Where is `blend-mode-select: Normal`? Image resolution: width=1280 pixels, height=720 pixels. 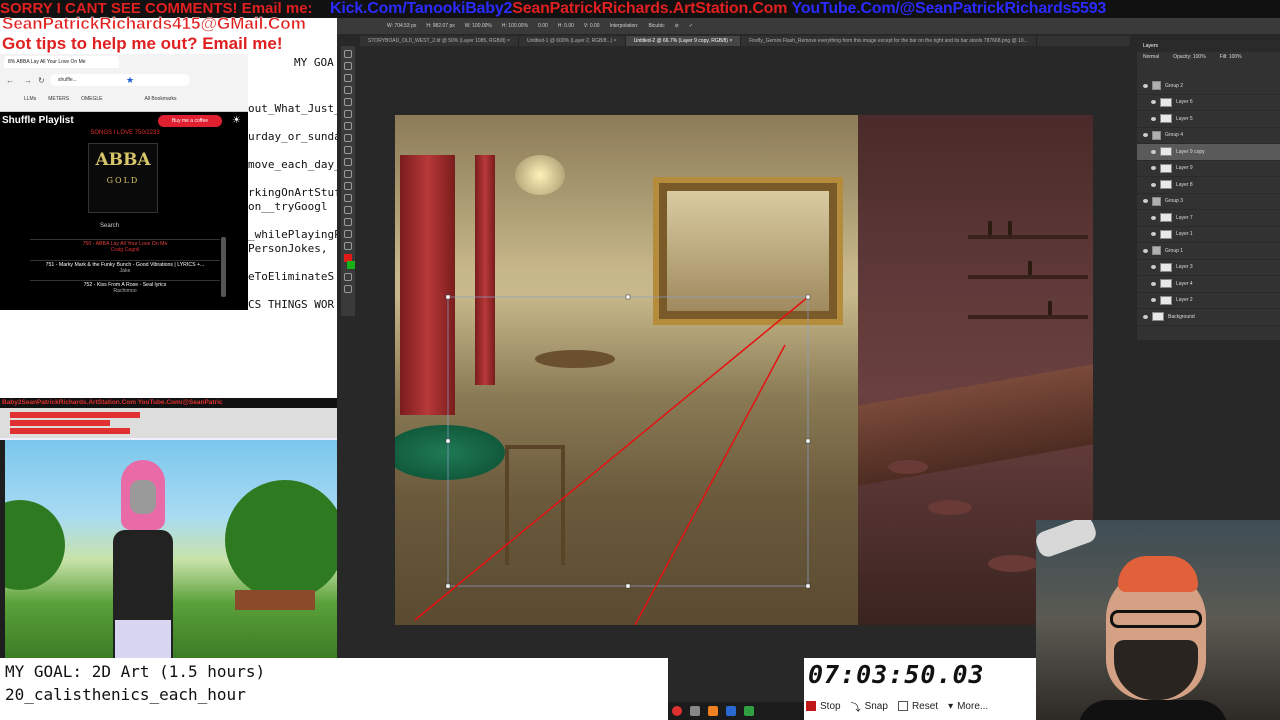 blend-mode-select: Normal is located at coordinates (1151, 65).